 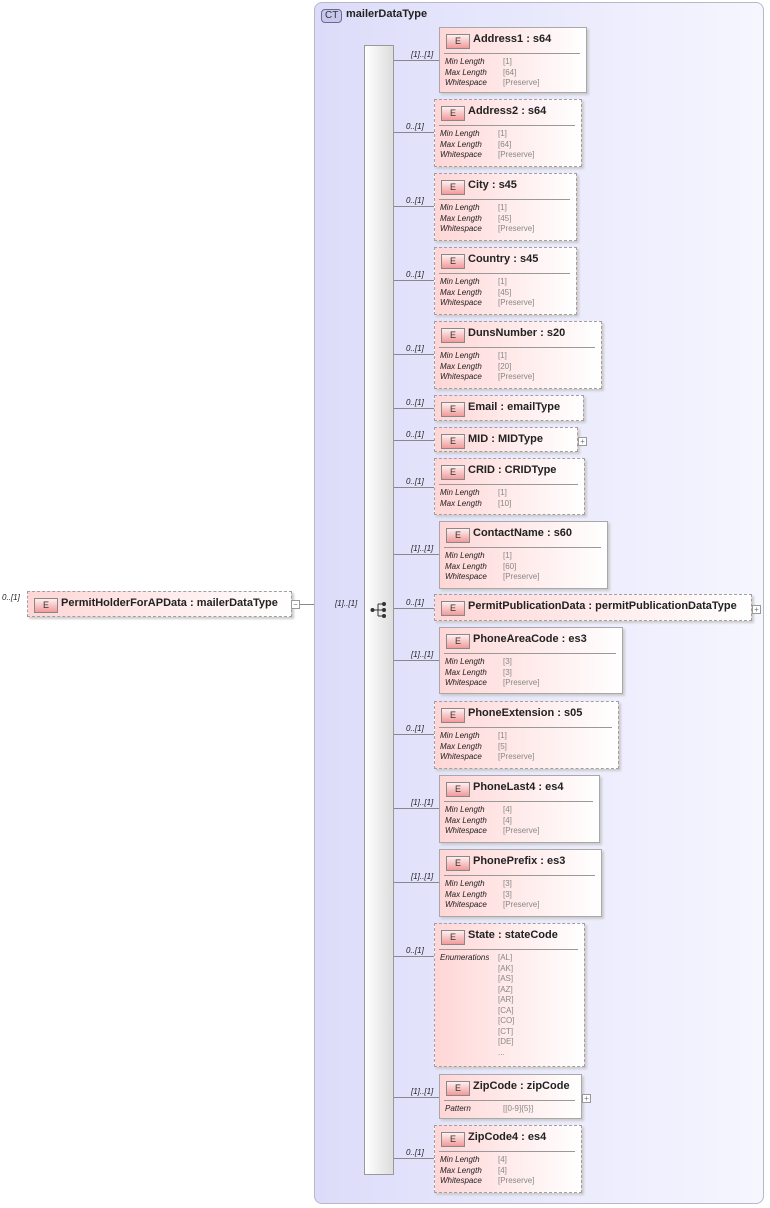 I want to click on facets: Min Length [1] Max Length [10], so click(x=475, y=498).